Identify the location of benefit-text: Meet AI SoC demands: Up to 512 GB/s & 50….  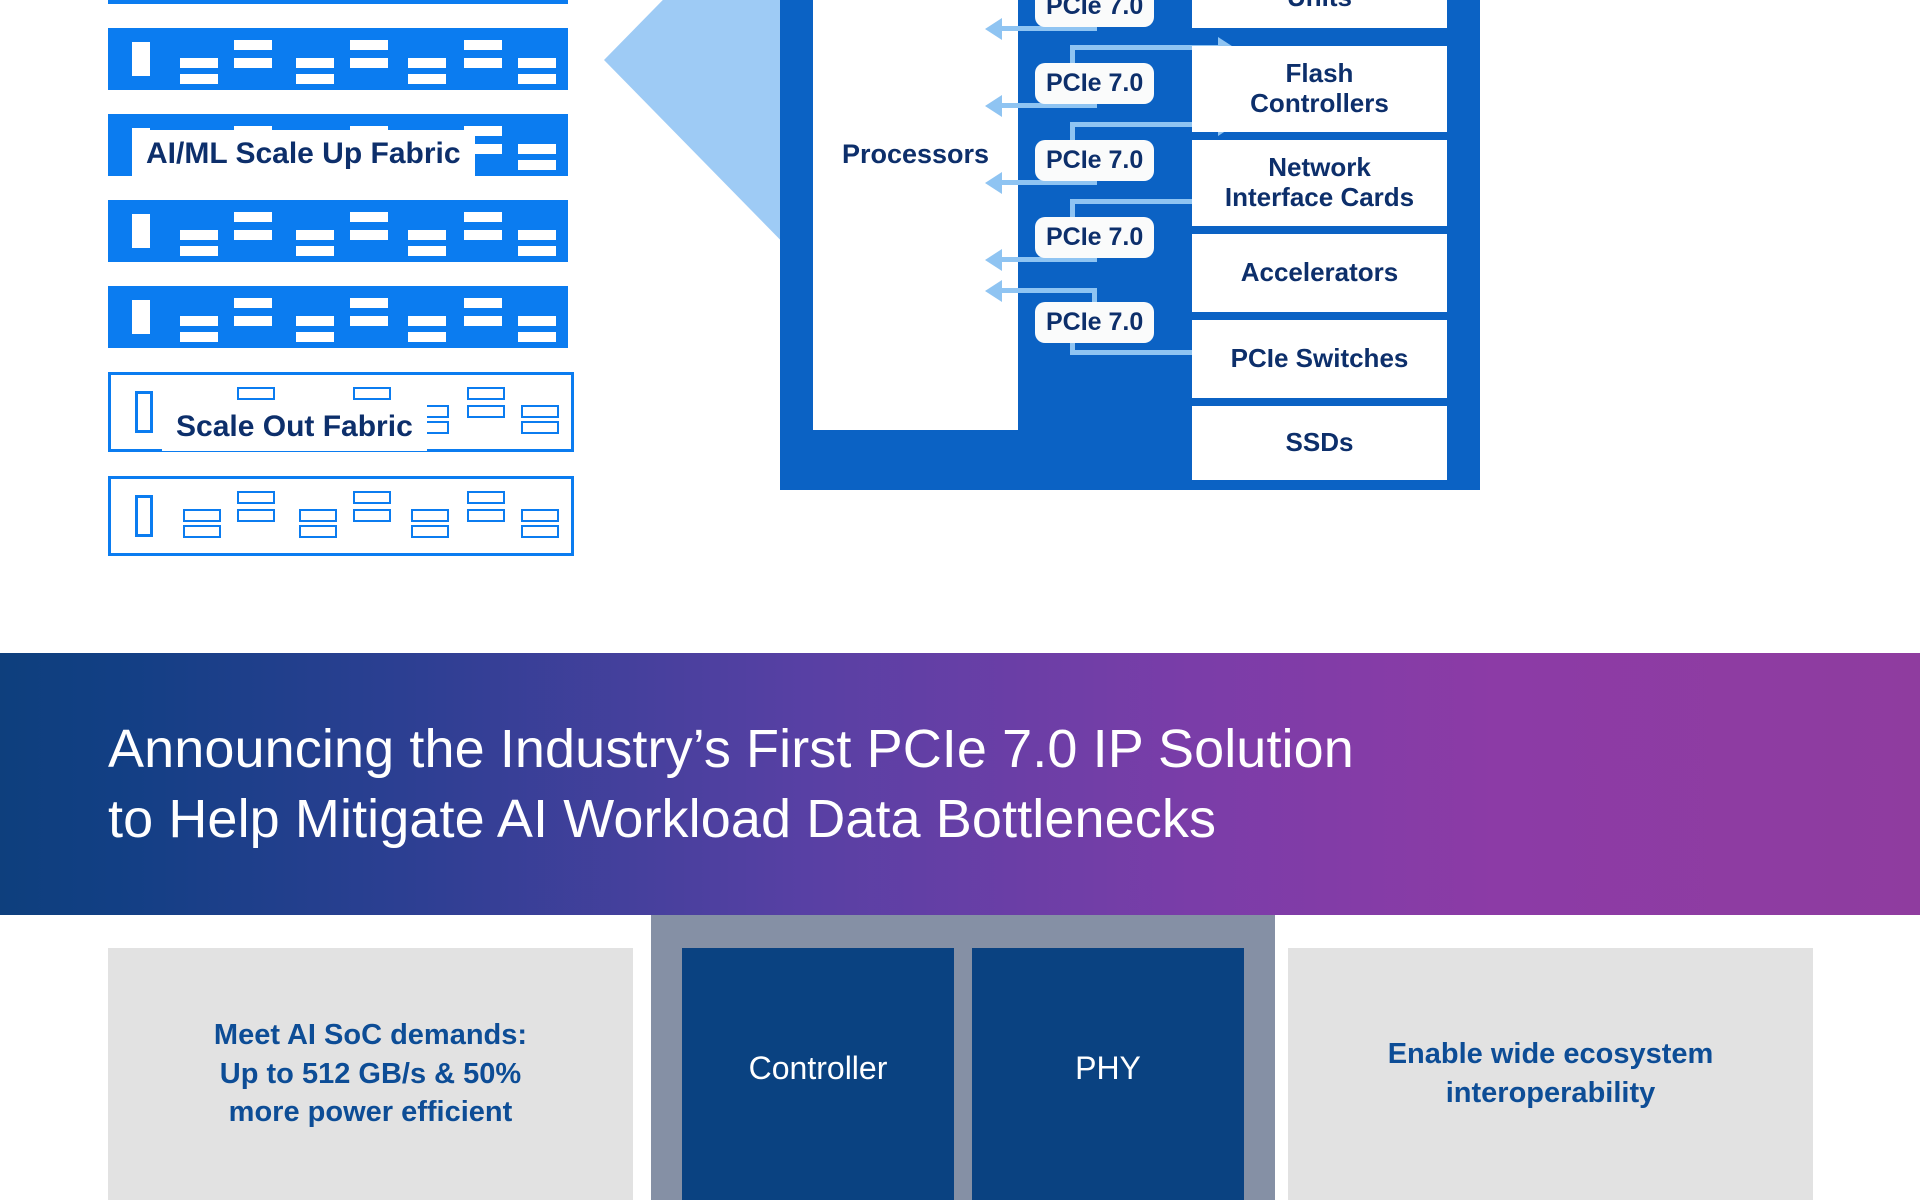
(370, 1074).